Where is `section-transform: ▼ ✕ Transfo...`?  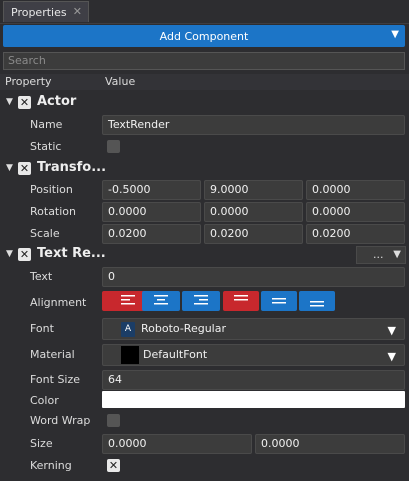
section-transform: ▼ ✕ Transfo... is located at coordinates (204, 169).